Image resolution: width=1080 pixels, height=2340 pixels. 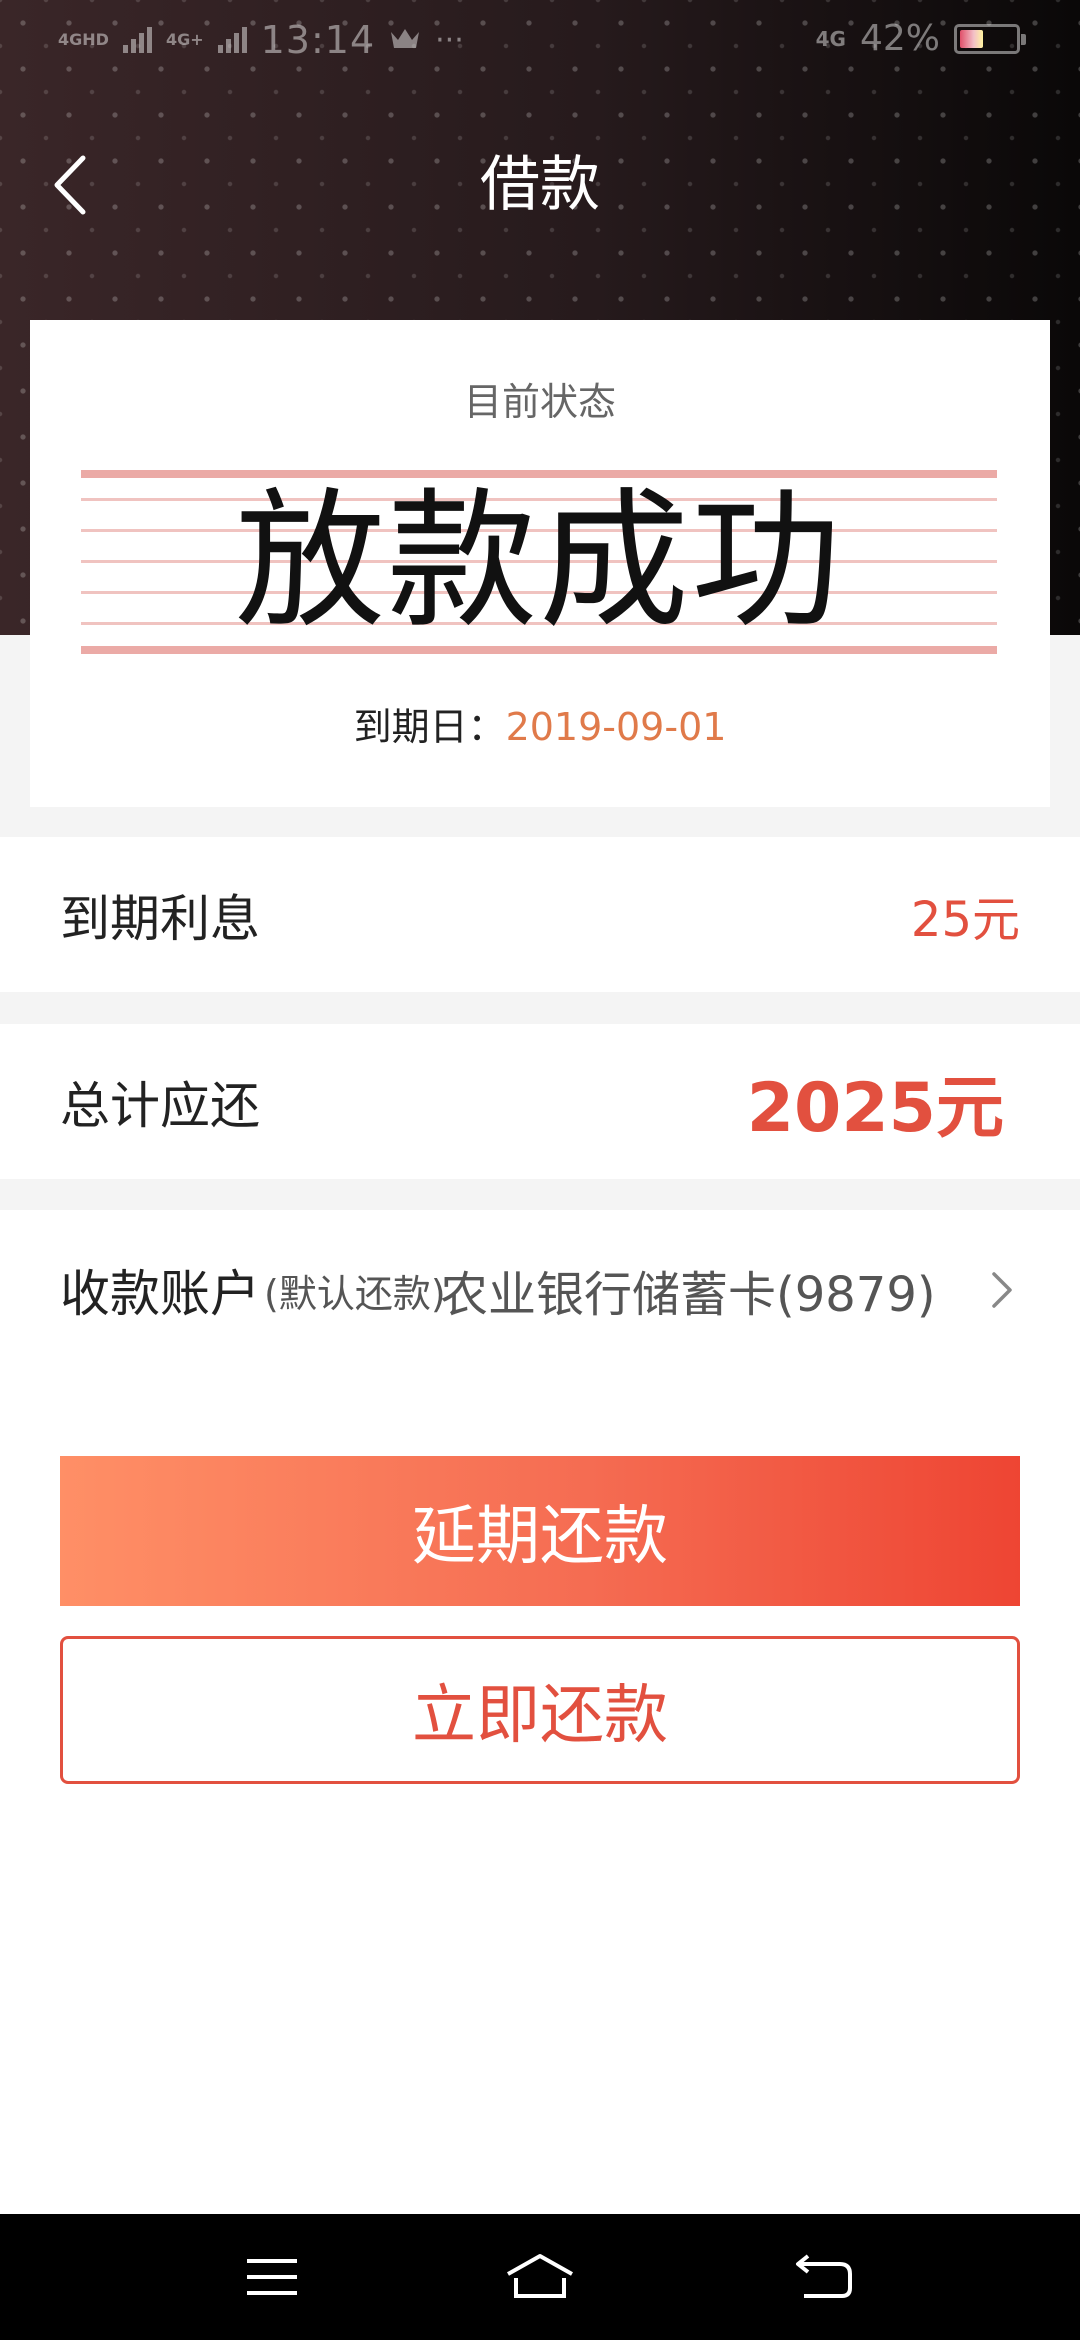 What do you see at coordinates (318, 40) in the screenshot?
I see `status-time: 13:14` at bounding box center [318, 40].